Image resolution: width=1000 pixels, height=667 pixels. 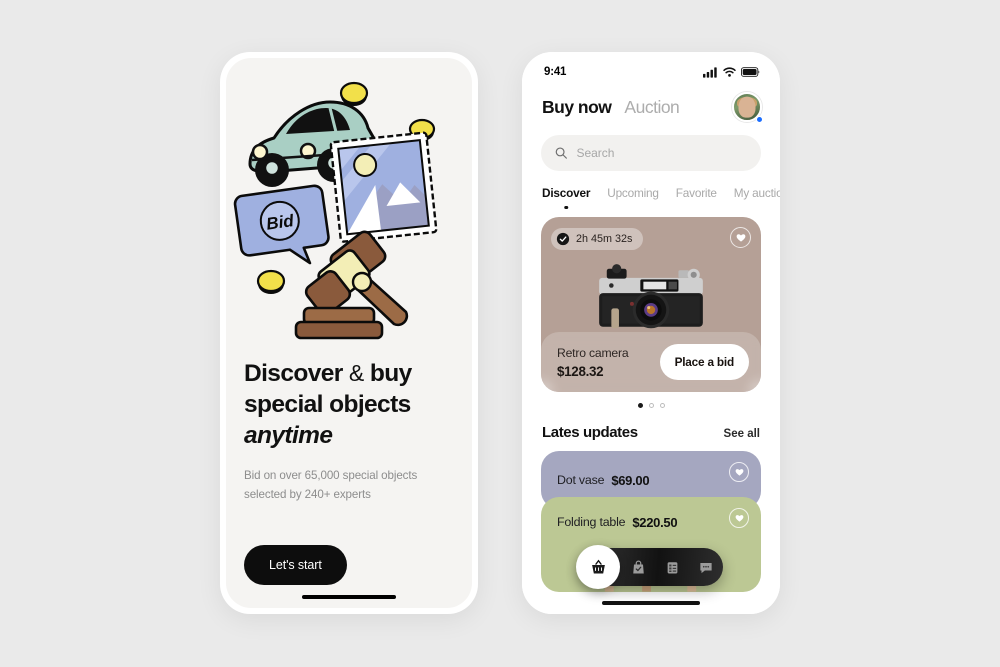 I want to click on chip-my-auction: My auction, so click(x=757, y=197).